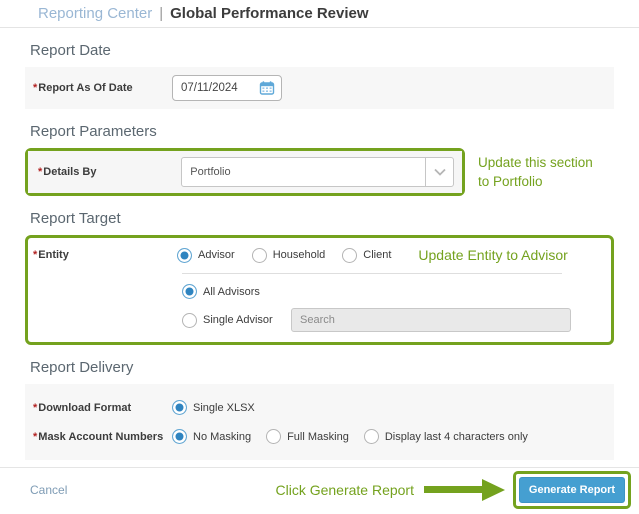 The width and height of the screenshot is (639, 514). What do you see at coordinates (445, 436) in the screenshot?
I see `radio-display-last-4: Display last 4 characters only` at bounding box center [445, 436].